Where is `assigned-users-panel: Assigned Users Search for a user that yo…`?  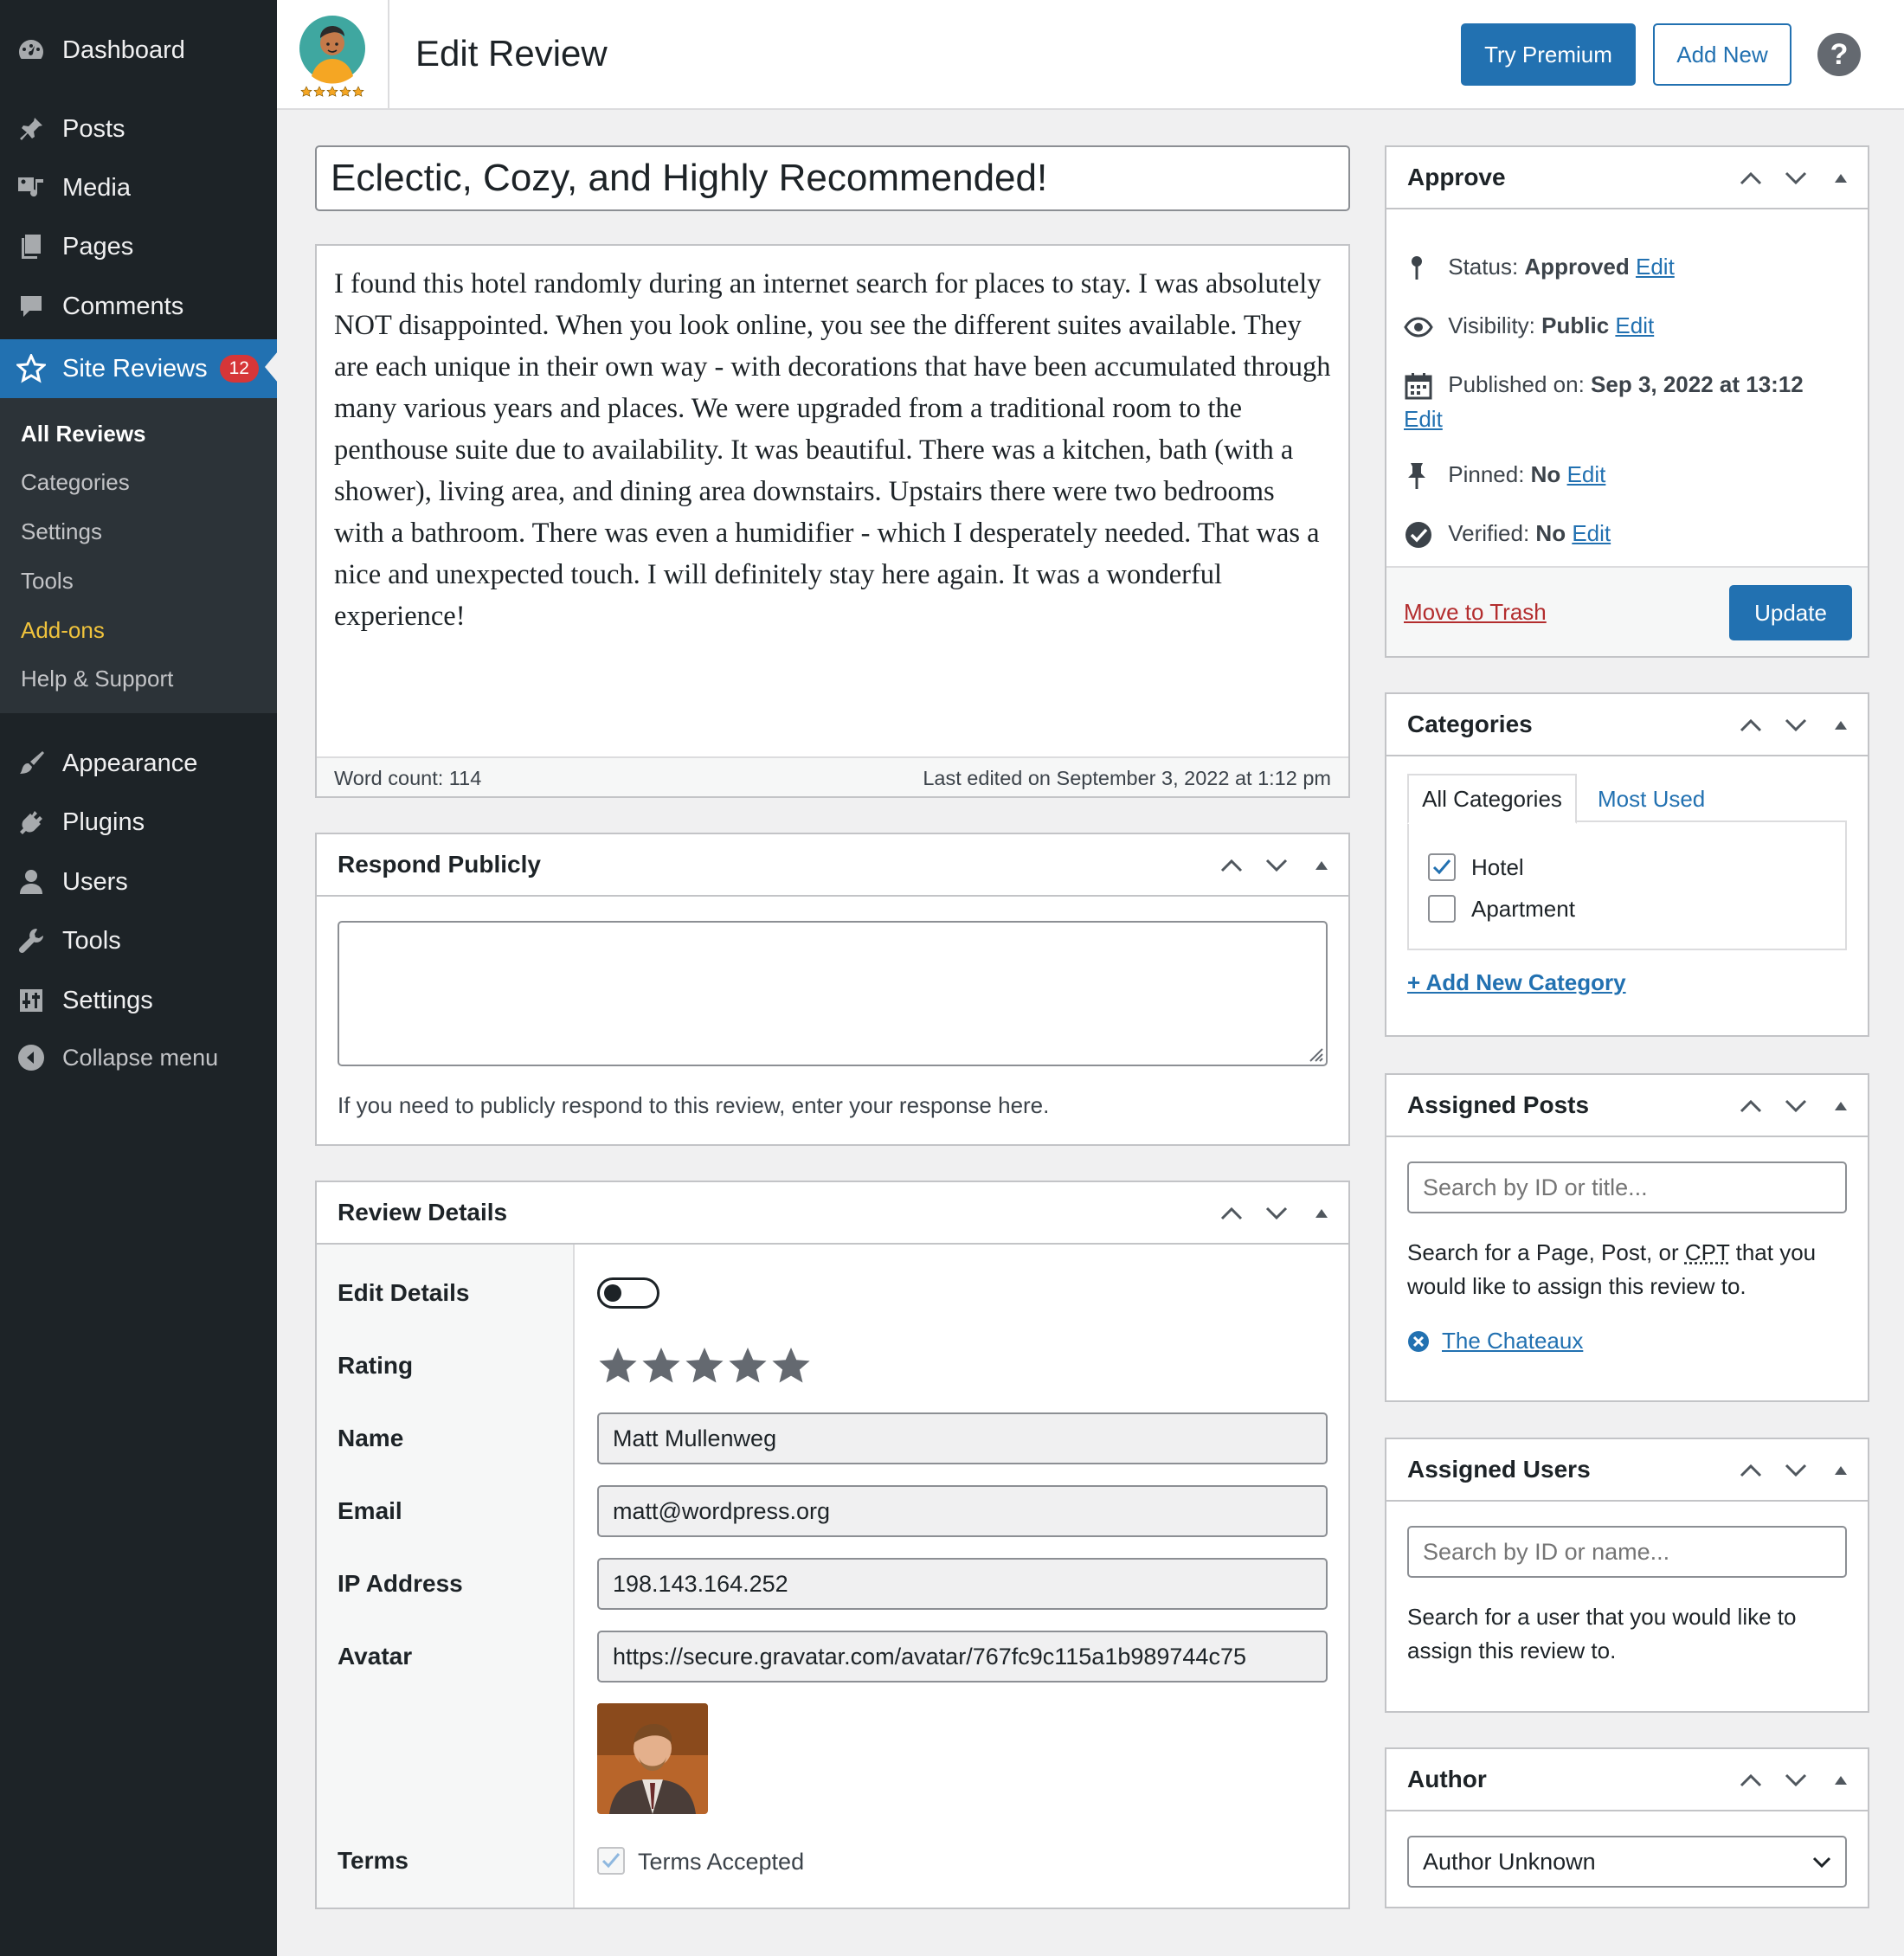
assigned-users-panel: Assigned Users Search for a user that yo… is located at coordinates (1627, 1575).